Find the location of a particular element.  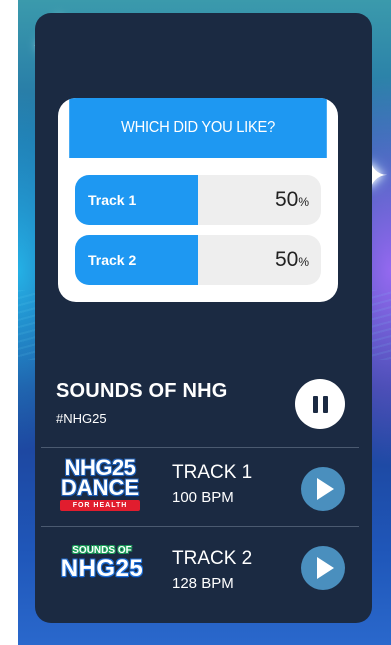

track-1-name: TRACK 1 is located at coordinates (212, 472).